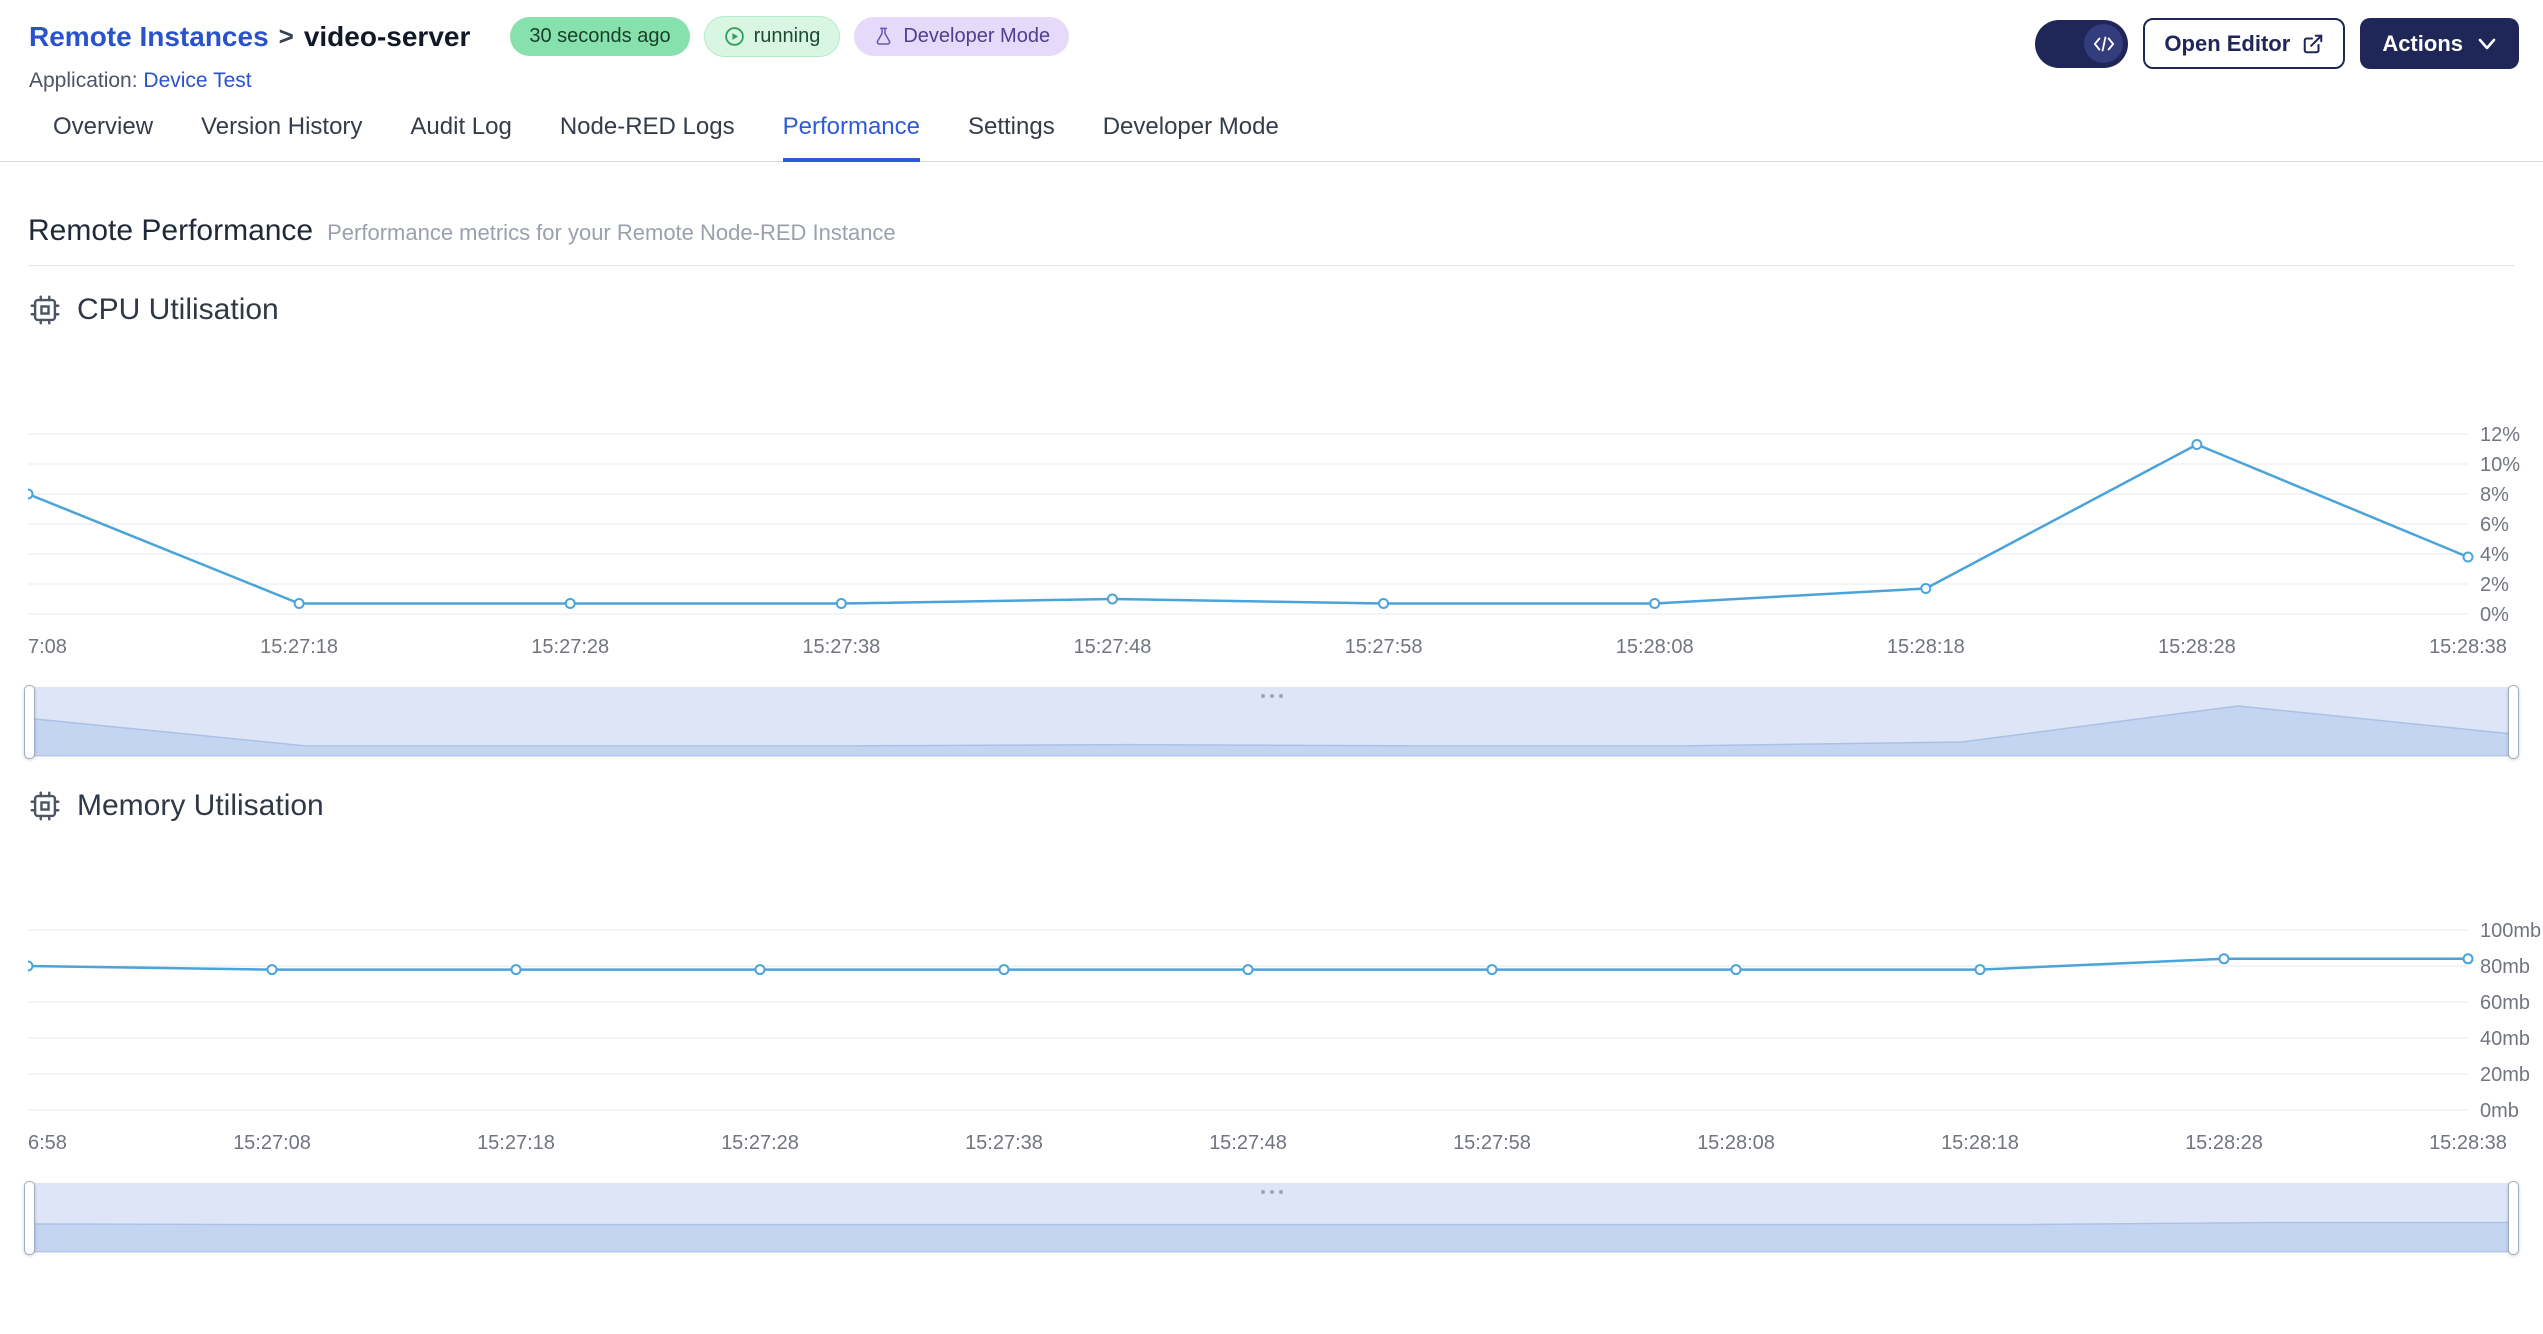 The width and height of the screenshot is (2543, 1334). I want to click on tab-node-red-logs: Node-RED Logs, so click(647, 137).